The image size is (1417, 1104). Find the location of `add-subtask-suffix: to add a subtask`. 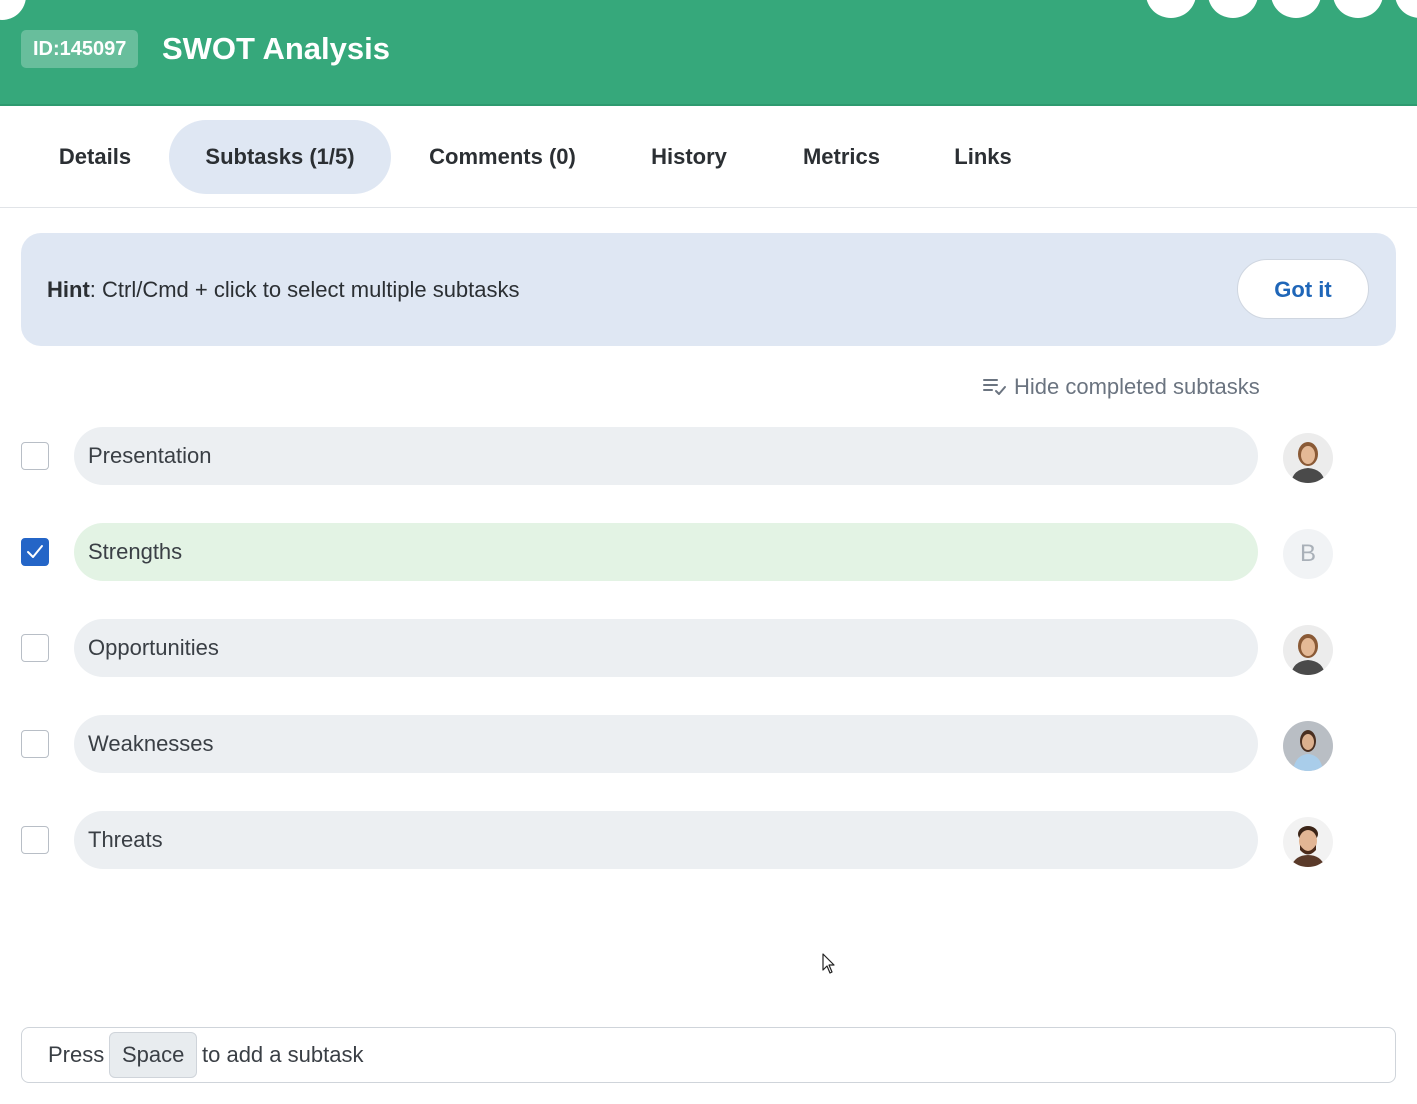

add-subtask-suffix: to add a subtask is located at coordinates (283, 1054).